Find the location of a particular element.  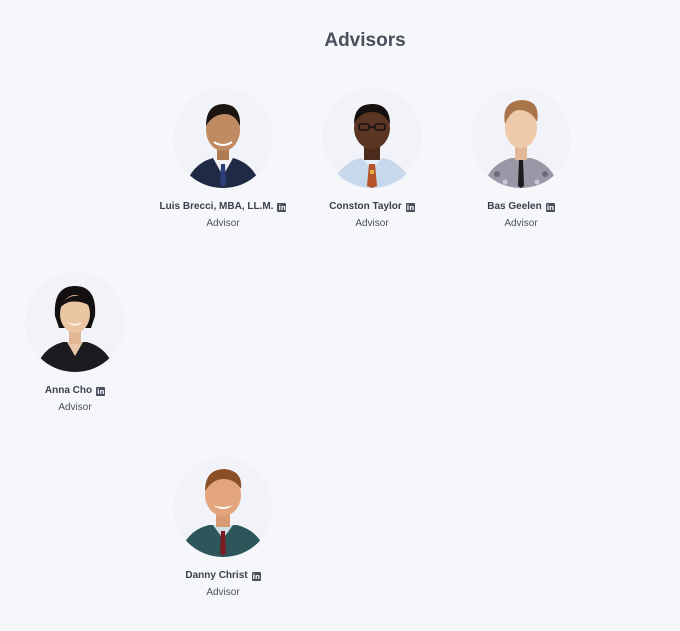

advisor-name: Bas Geelen is located at coordinates (514, 206).